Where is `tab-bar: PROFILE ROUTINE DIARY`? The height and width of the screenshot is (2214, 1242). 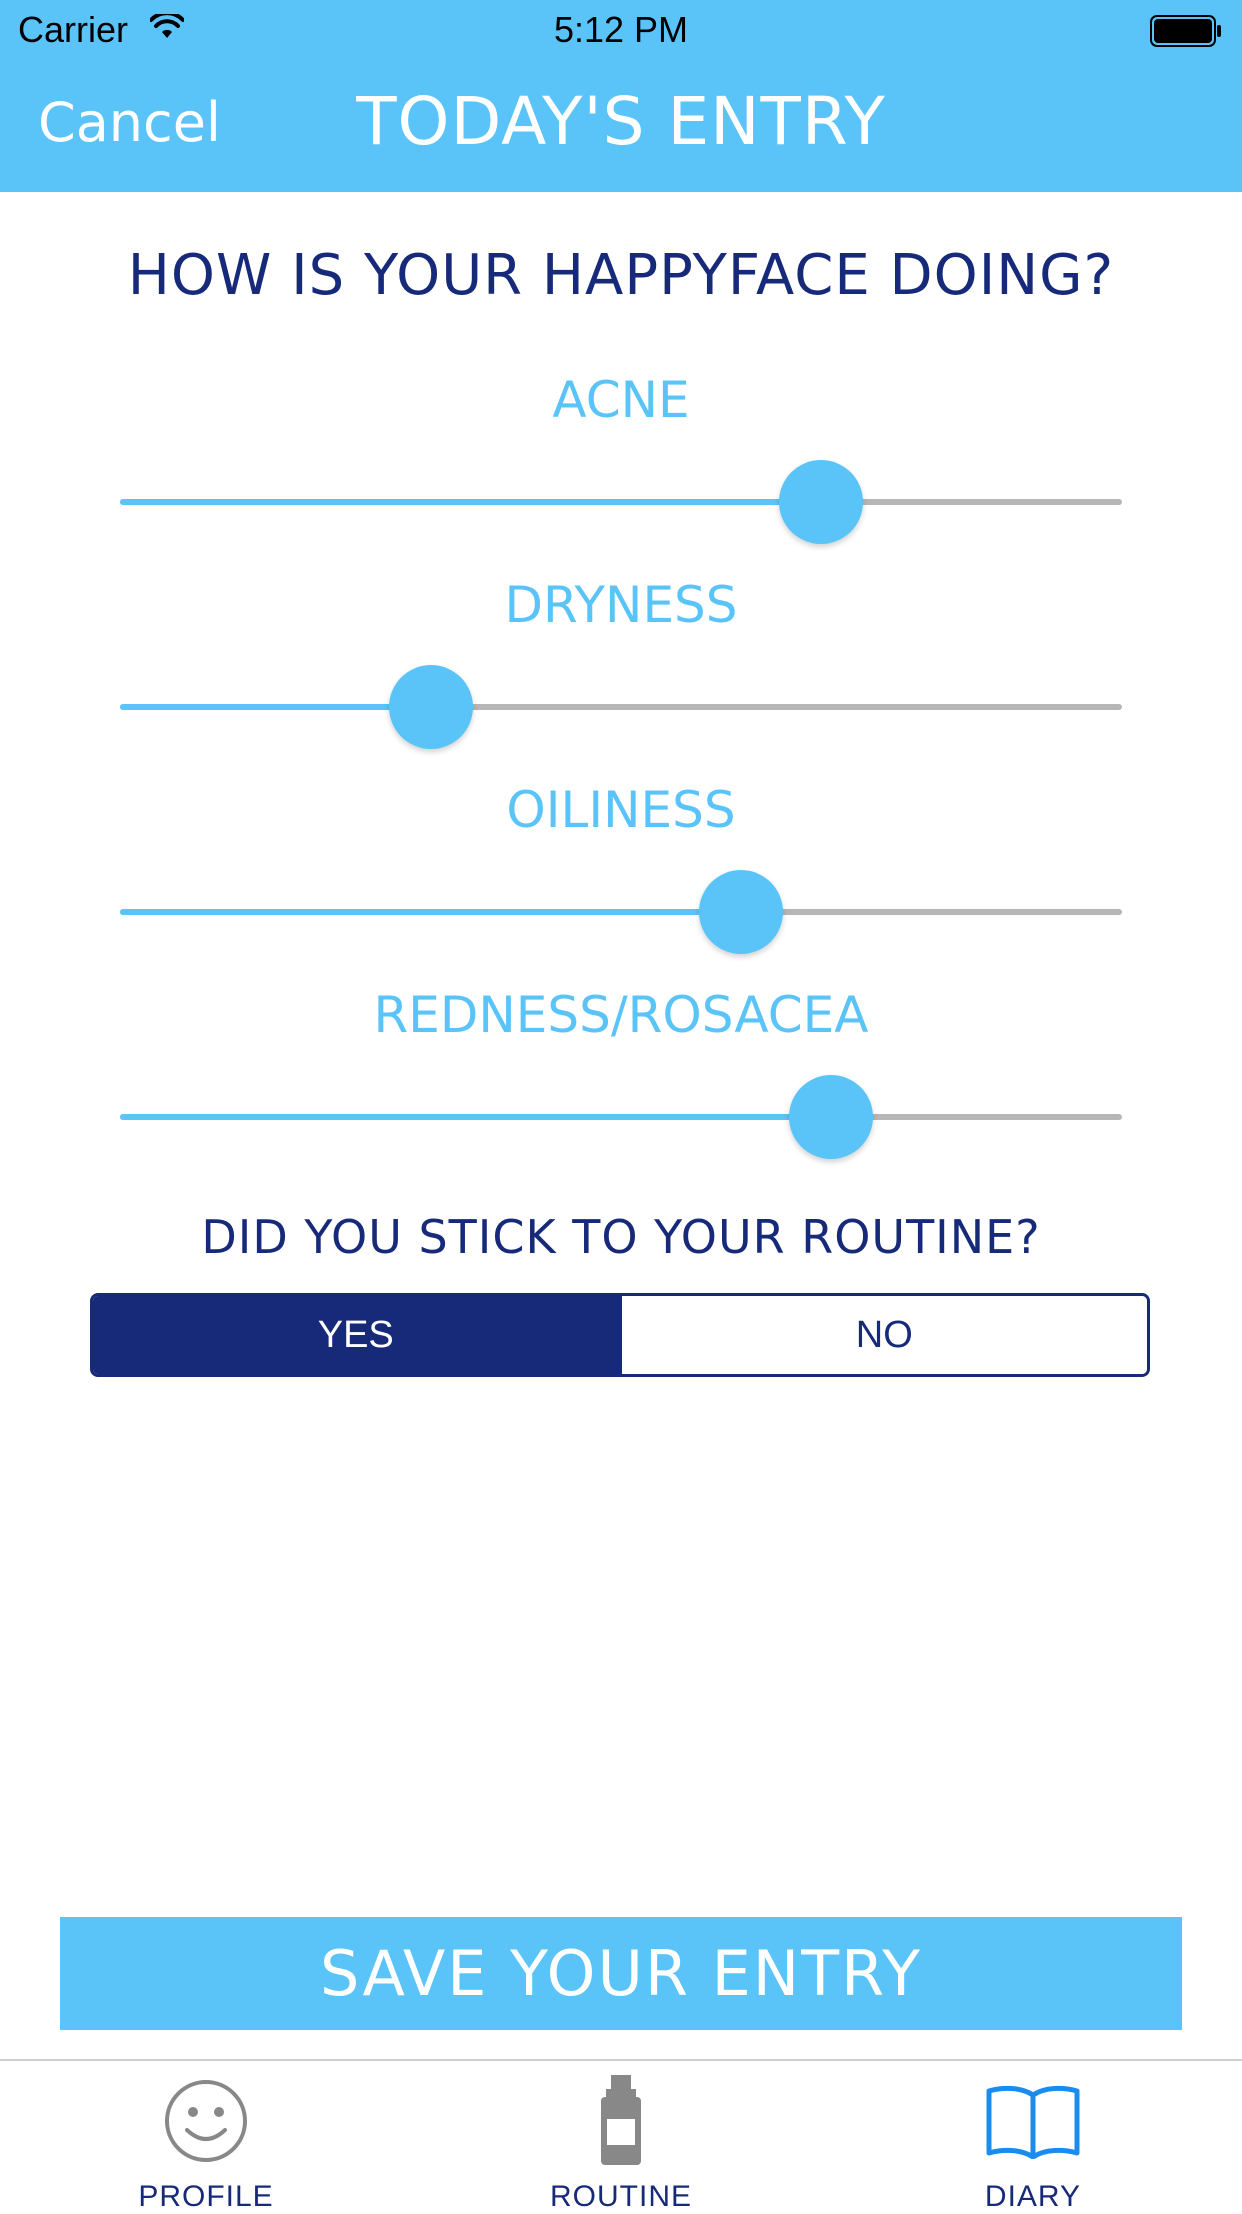
tab-bar: PROFILE ROUTINE DIARY is located at coordinates (621, 2136).